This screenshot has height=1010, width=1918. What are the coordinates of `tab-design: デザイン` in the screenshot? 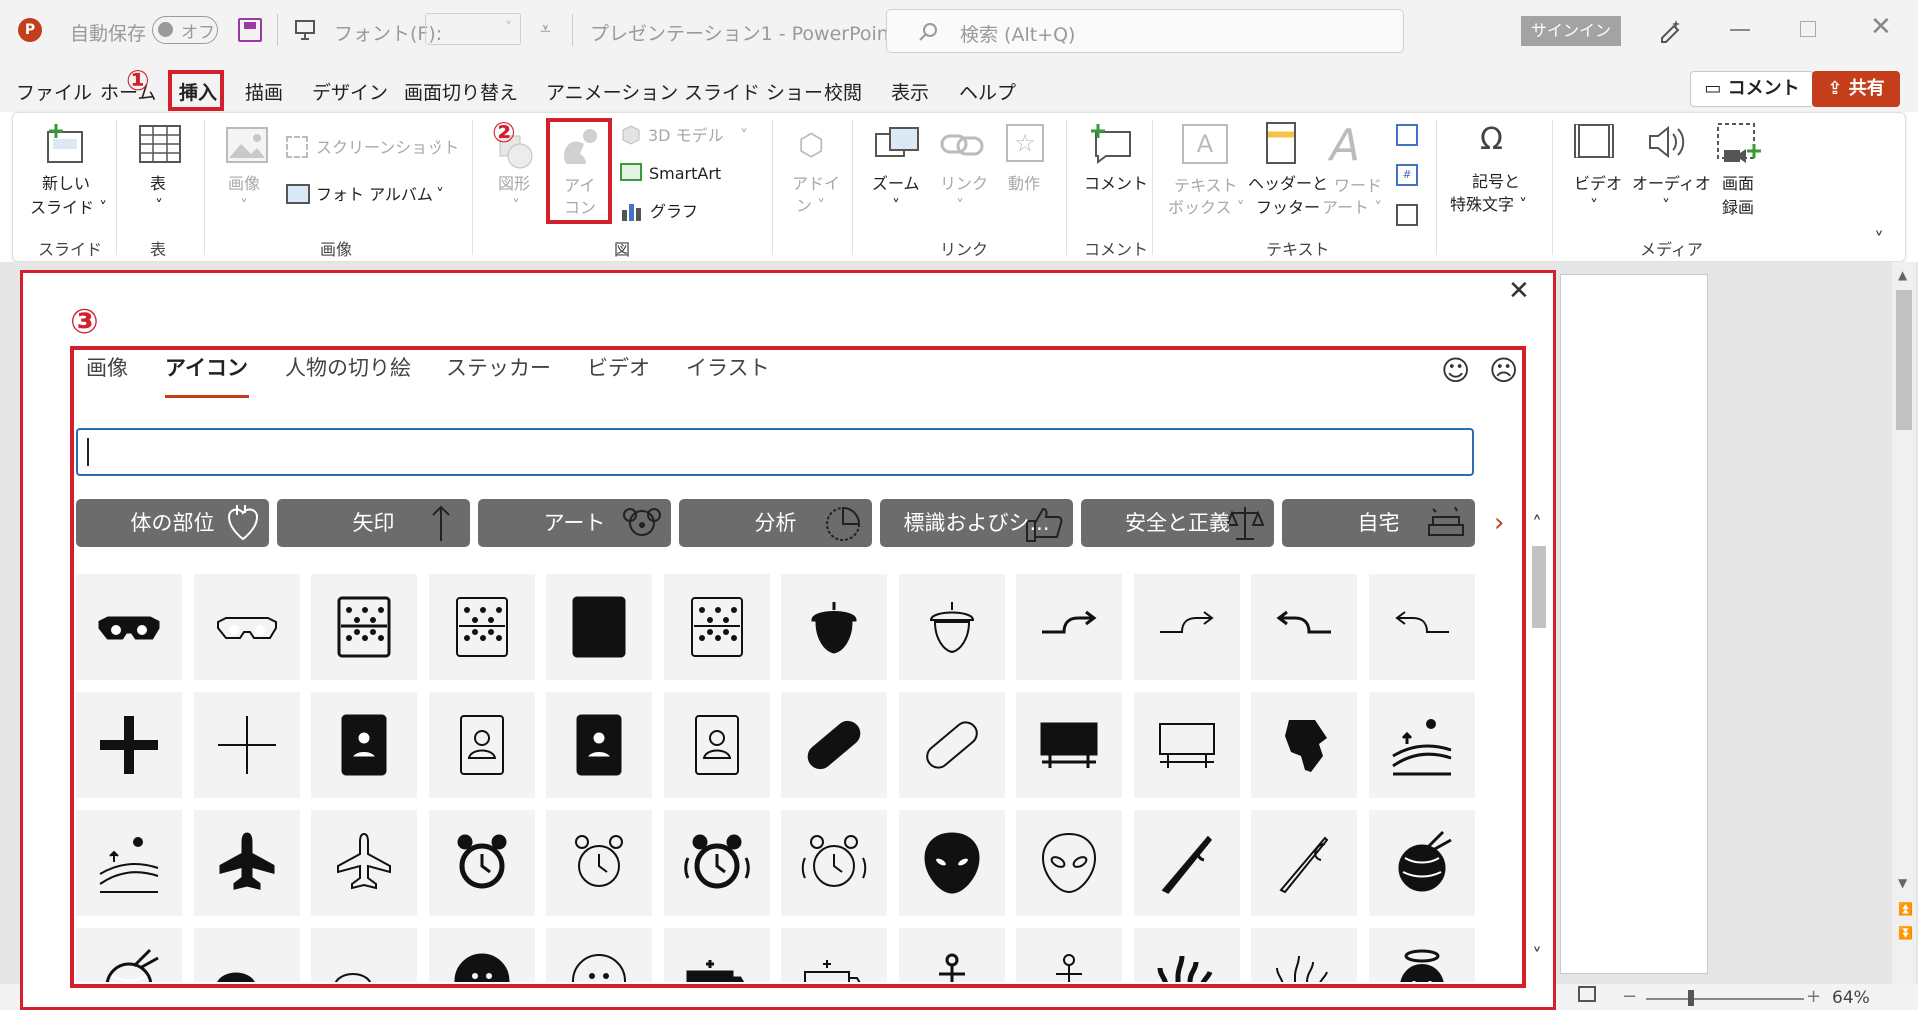 It's located at (350, 91).